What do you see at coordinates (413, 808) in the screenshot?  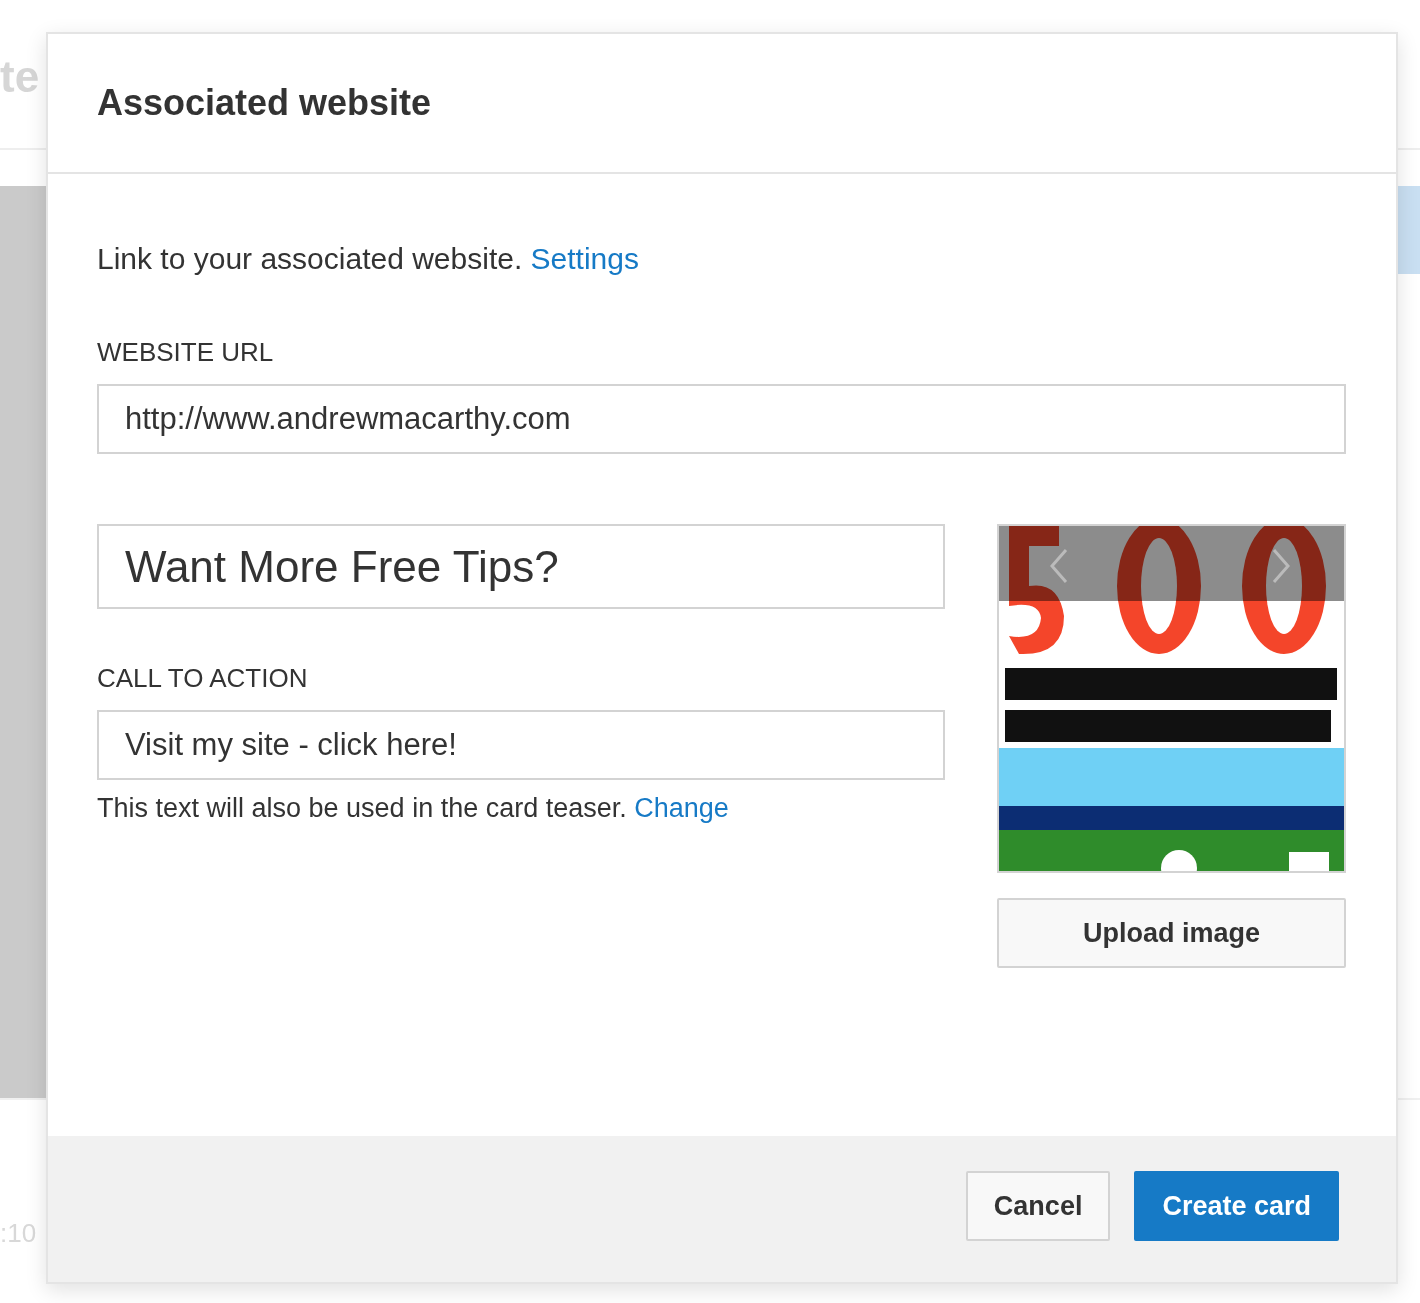 I see `hint-text: This text will also be used in the card teaser. Change` at bounding box center [413, 808].